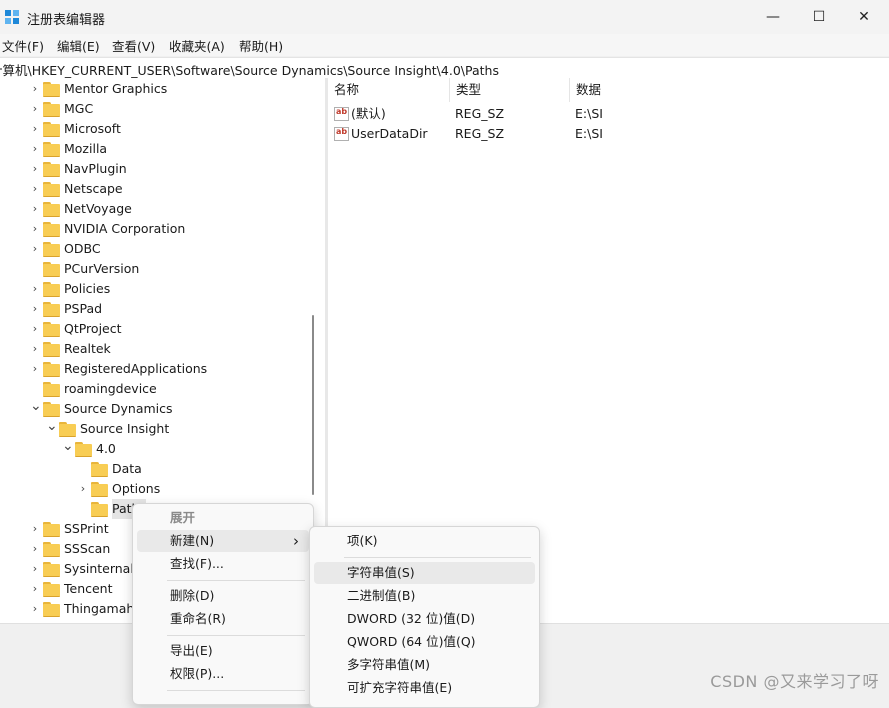 This screenshot has height=708, width=889. I want to click on menu-item: 字符串值(S), so click(424, 573).